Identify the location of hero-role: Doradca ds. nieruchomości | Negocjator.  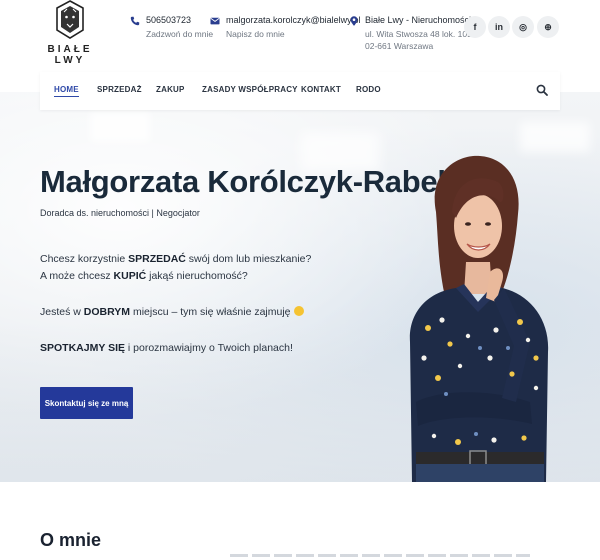
(120, 213).